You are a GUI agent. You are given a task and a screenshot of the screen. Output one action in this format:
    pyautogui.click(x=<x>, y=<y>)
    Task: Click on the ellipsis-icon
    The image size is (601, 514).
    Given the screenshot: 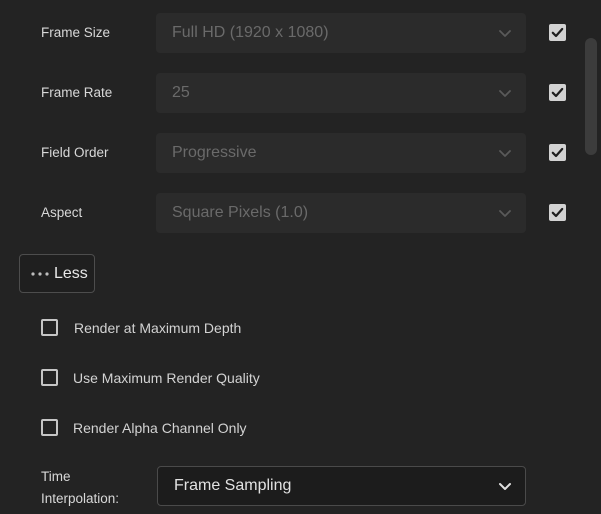 What is the action you would take?
    pyautogui.click(x=40, y=274)
    